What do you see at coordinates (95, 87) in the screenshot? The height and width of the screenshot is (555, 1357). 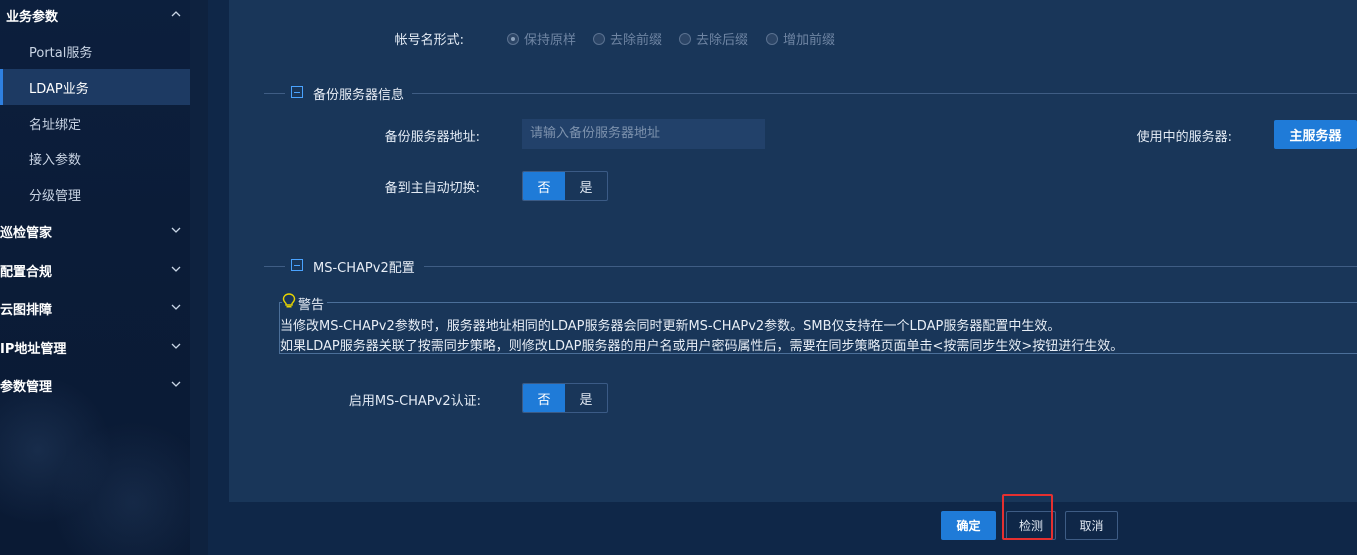 I see `sidebar-item-ldap: LDAP业务` at bounding box center [95, 87].